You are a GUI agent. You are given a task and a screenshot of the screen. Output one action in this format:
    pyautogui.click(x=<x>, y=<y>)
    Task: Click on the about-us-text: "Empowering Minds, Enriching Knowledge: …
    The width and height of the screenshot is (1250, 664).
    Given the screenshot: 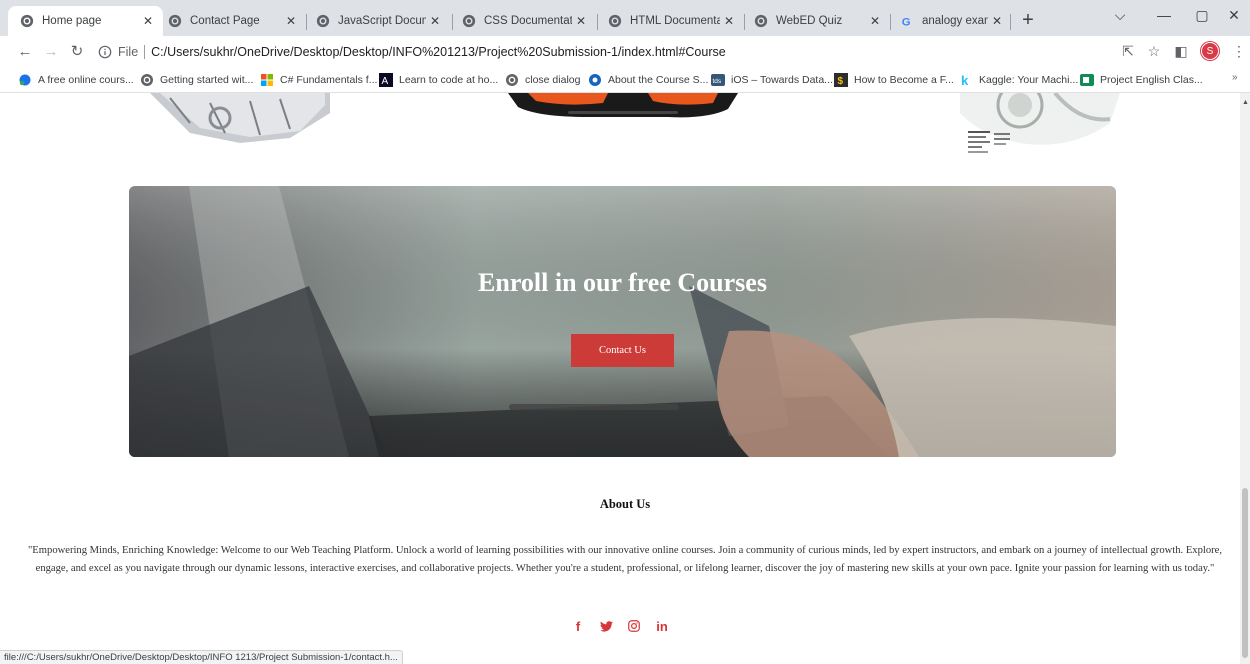 What is the action you would take?
    pyautogui.click(x=624, y=559)
    